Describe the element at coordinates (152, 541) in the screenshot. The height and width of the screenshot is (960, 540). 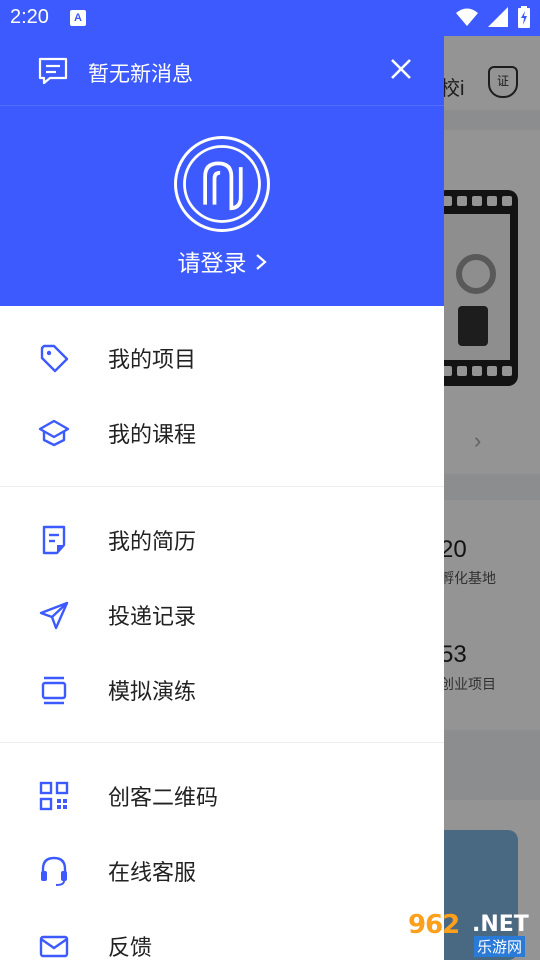
I see `menu-item-label: 我的简历` at that location.